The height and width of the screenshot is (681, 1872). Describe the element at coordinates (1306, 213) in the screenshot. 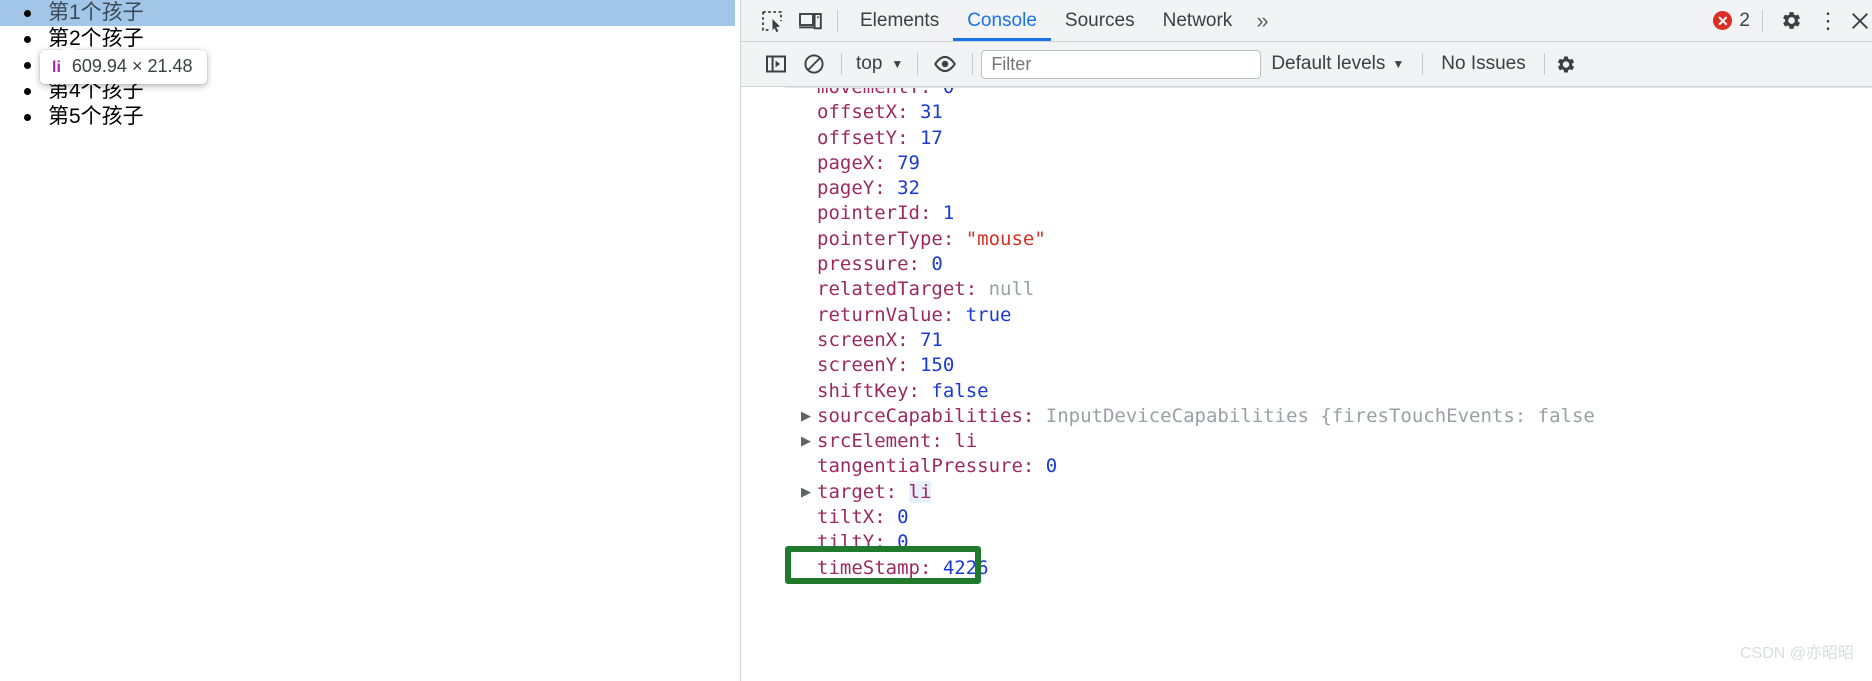

I see `console-property-row: pointerId: 1` at that location.